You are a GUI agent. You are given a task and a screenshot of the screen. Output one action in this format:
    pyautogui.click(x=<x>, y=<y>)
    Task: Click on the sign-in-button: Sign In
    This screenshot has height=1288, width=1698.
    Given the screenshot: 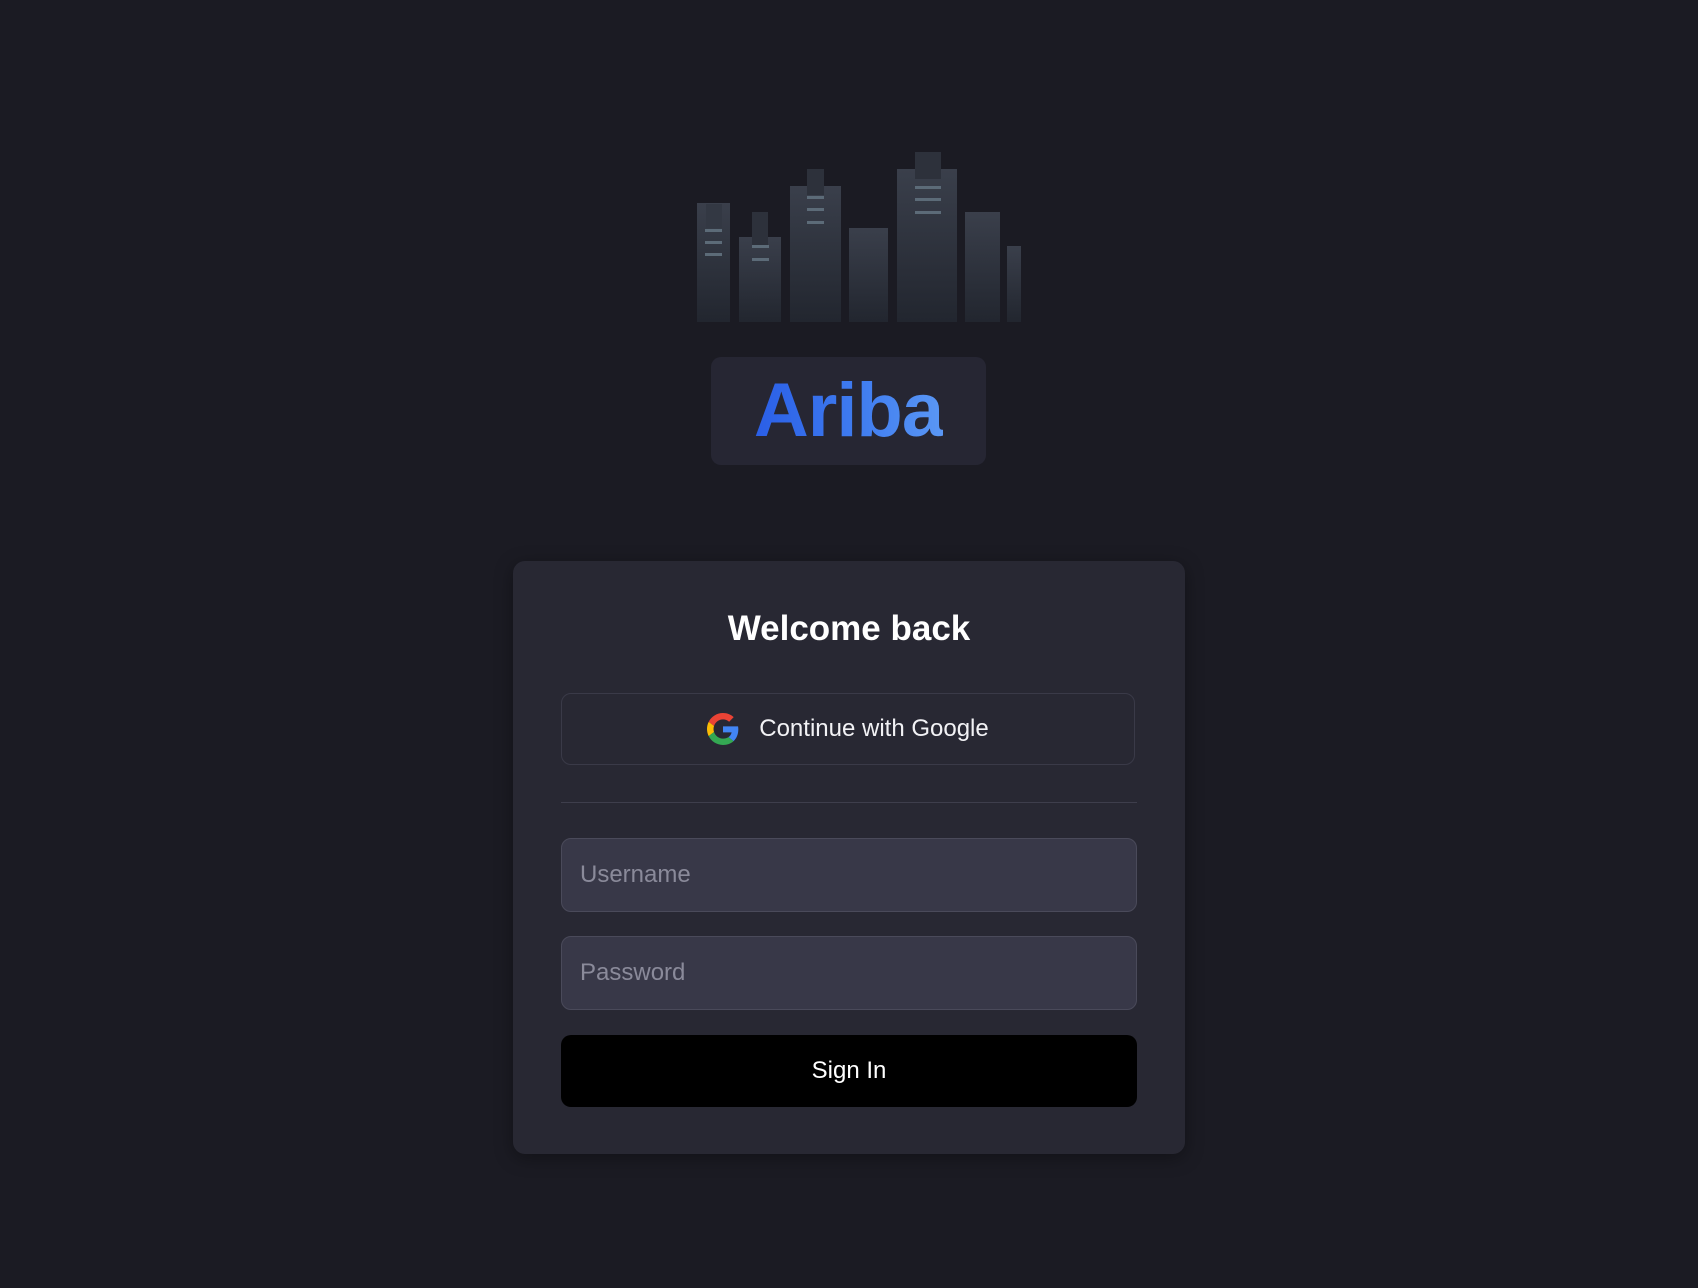 What is the action you would take?
    pyautogui.click(x=849, y=1071)
    